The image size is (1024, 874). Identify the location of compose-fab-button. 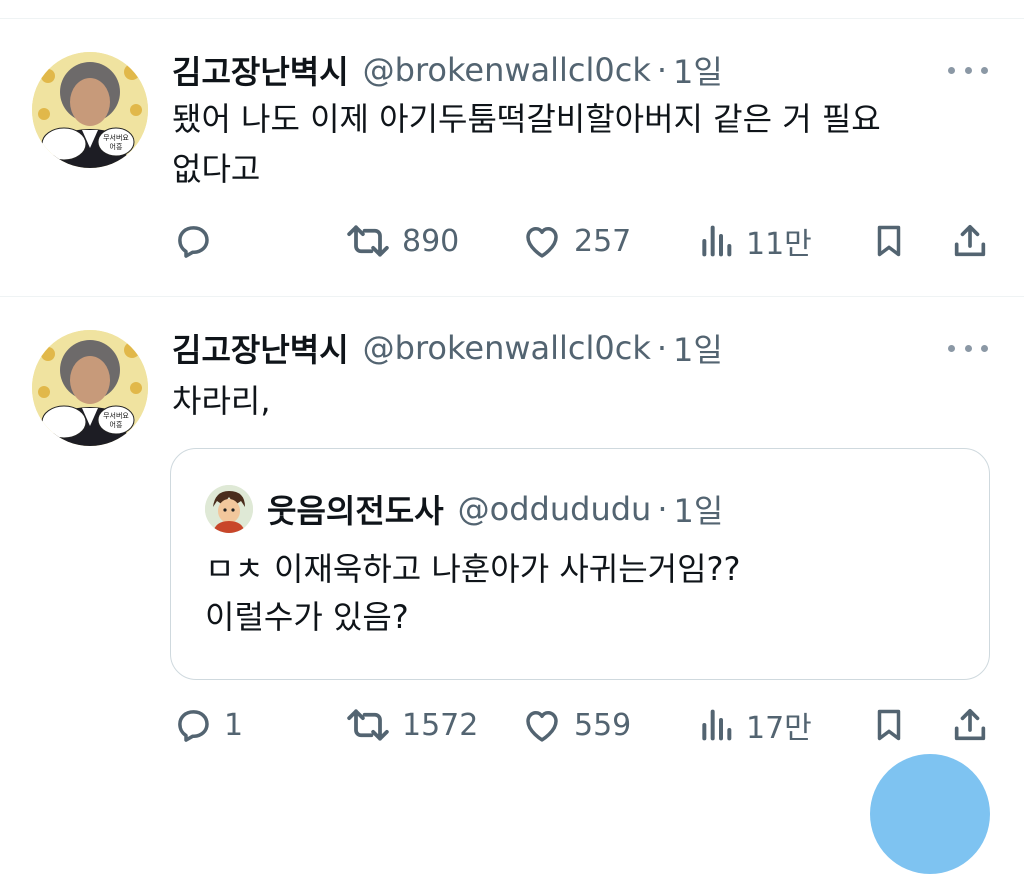
(930, 814).